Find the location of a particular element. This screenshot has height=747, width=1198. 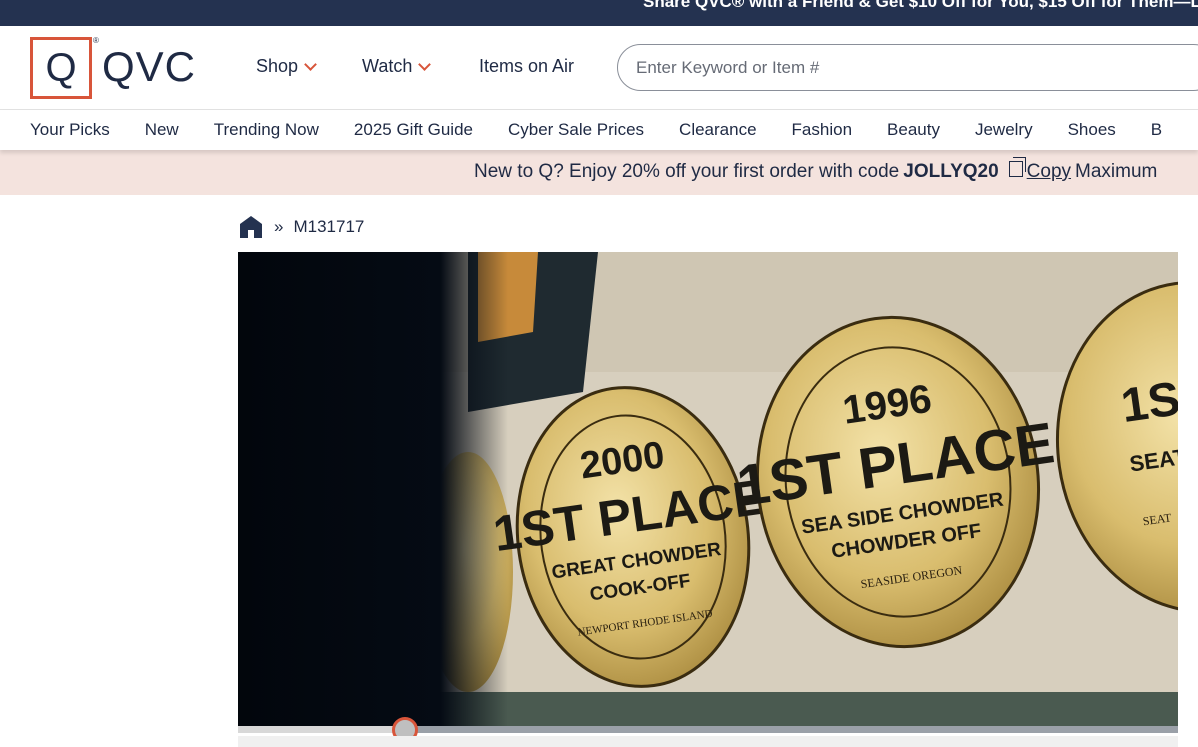

category-gift-guide: 2025 Gift Guide is located at coordinates (413, 130).